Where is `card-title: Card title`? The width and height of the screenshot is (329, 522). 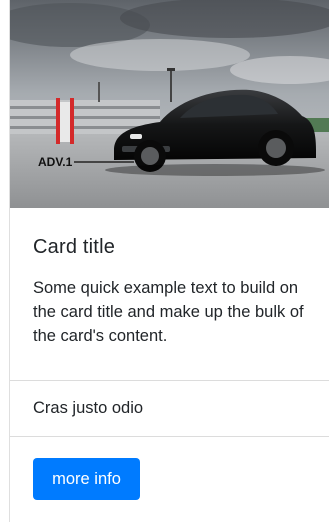 card-title: Card title is located at coordinates (74, 247).